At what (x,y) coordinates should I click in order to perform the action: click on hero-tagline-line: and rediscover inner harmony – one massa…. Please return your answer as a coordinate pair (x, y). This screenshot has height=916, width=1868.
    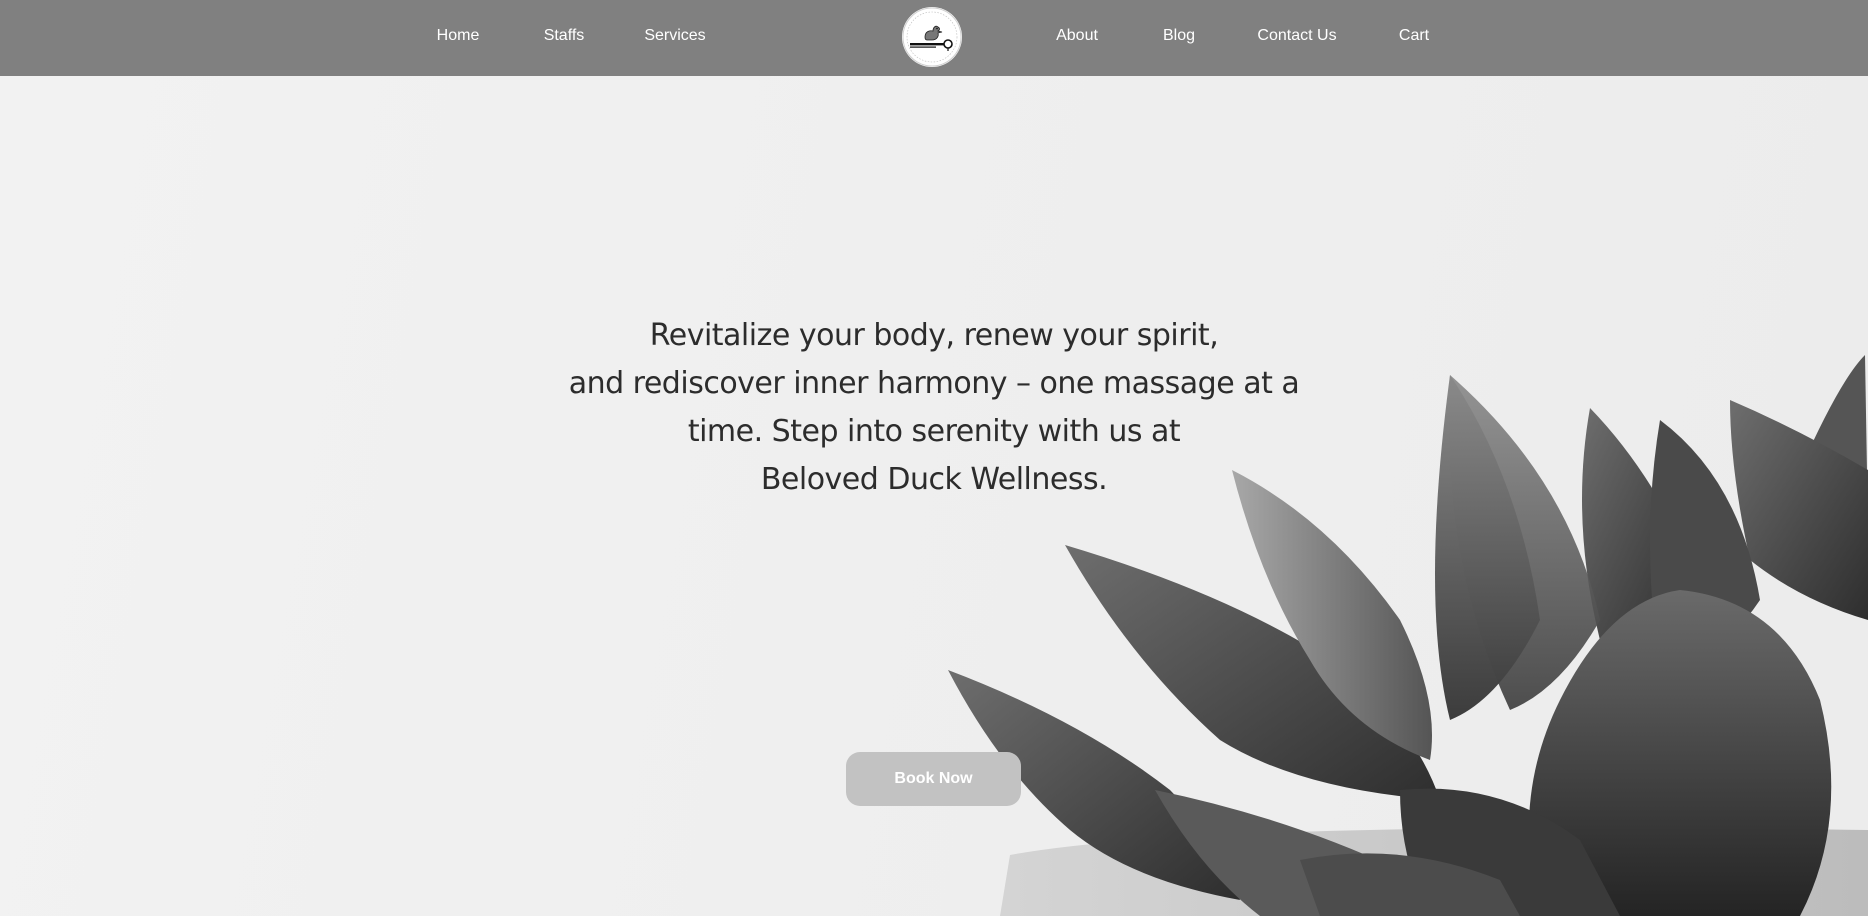
    Looking at the image, I should click on (934, 383).